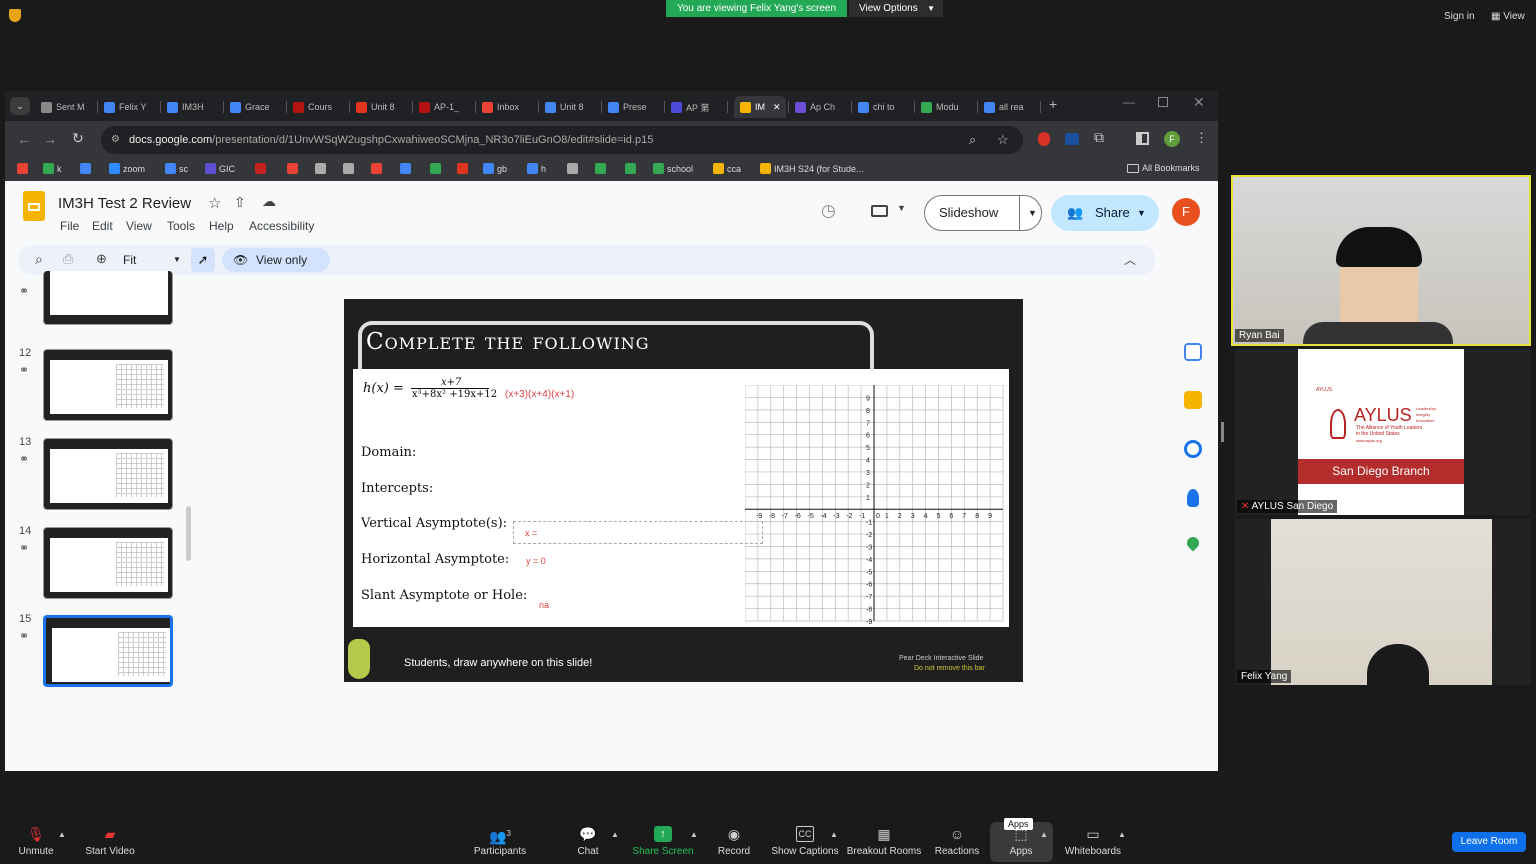 The height and width of the screenshot is (864, 1536). I want to click on shield-icon, so click(15, 15).